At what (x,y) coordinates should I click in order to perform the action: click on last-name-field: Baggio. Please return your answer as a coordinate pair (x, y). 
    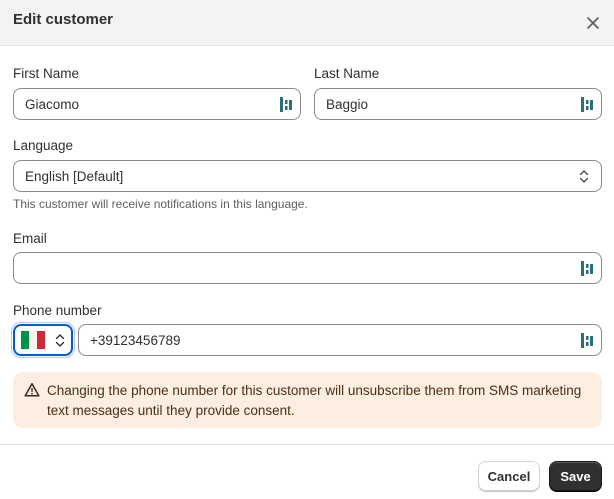
    Looking at the image, I should click on (458, 104).